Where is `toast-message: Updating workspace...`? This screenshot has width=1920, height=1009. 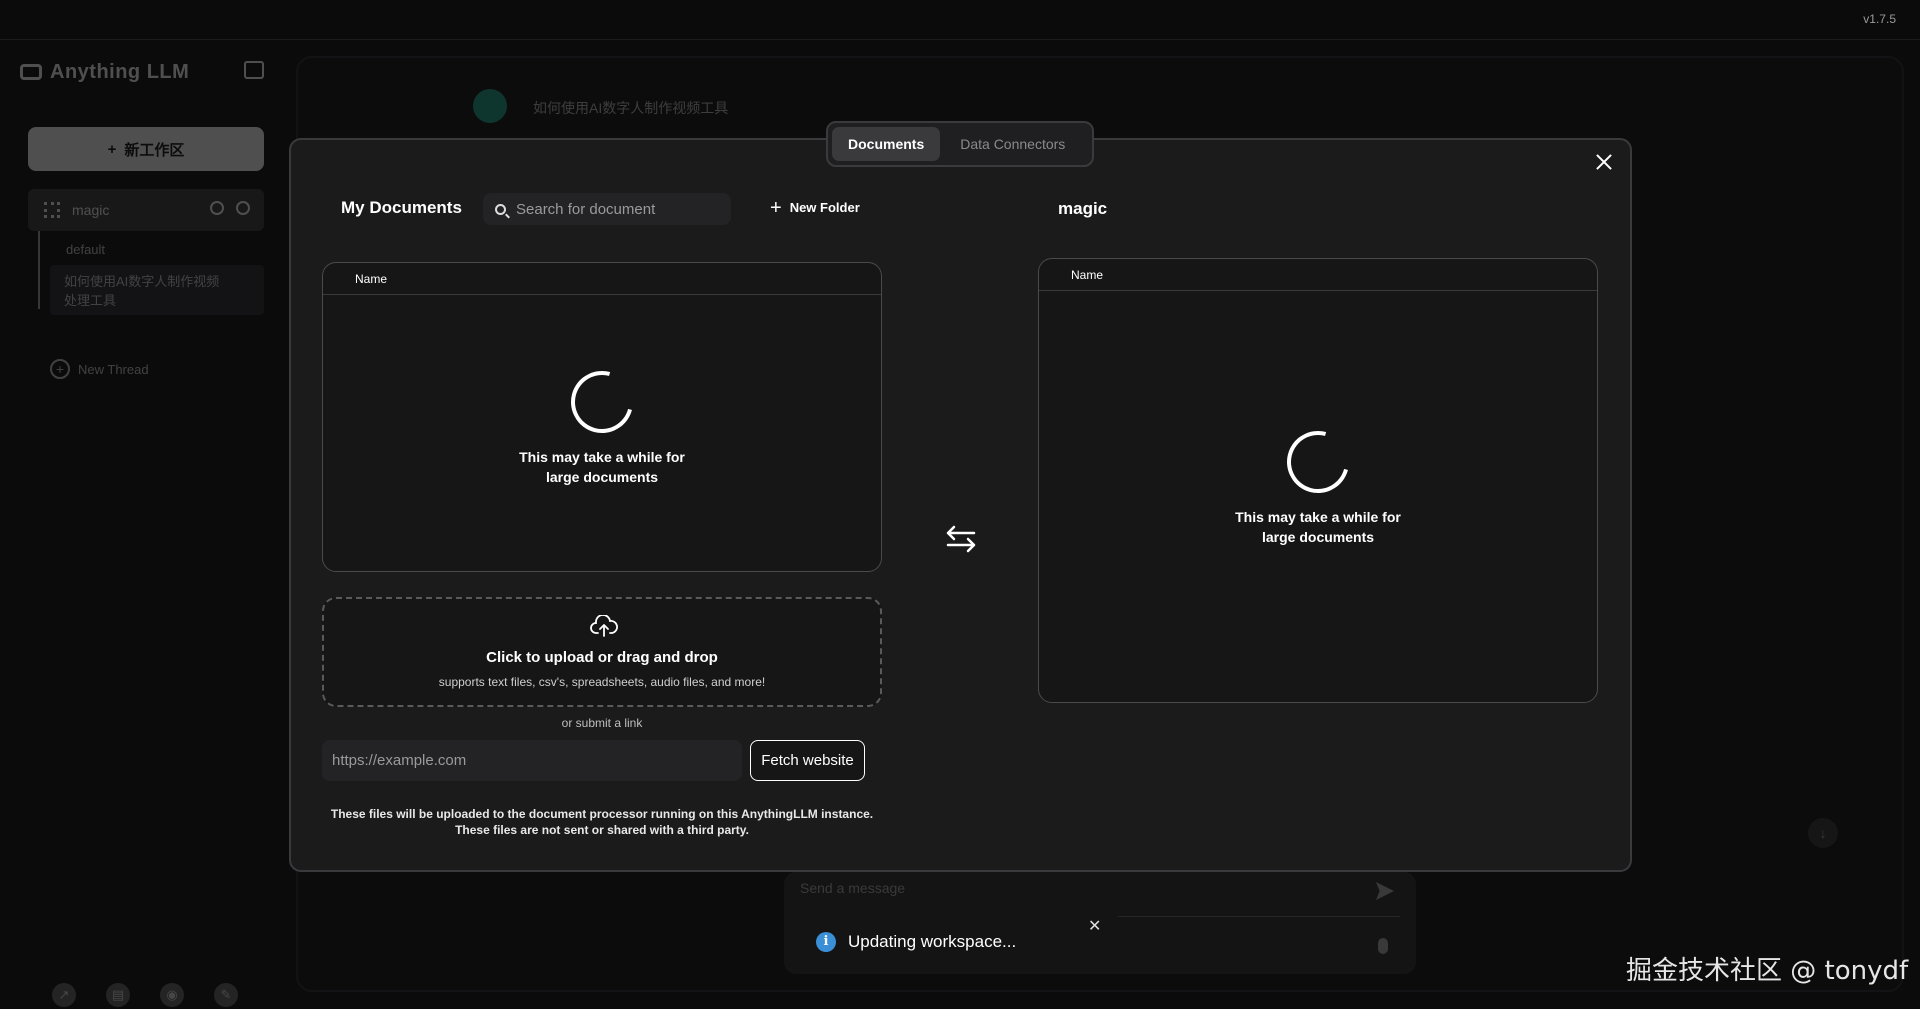 toast-message: Updating workspace... is located at coordinates (932, 941).